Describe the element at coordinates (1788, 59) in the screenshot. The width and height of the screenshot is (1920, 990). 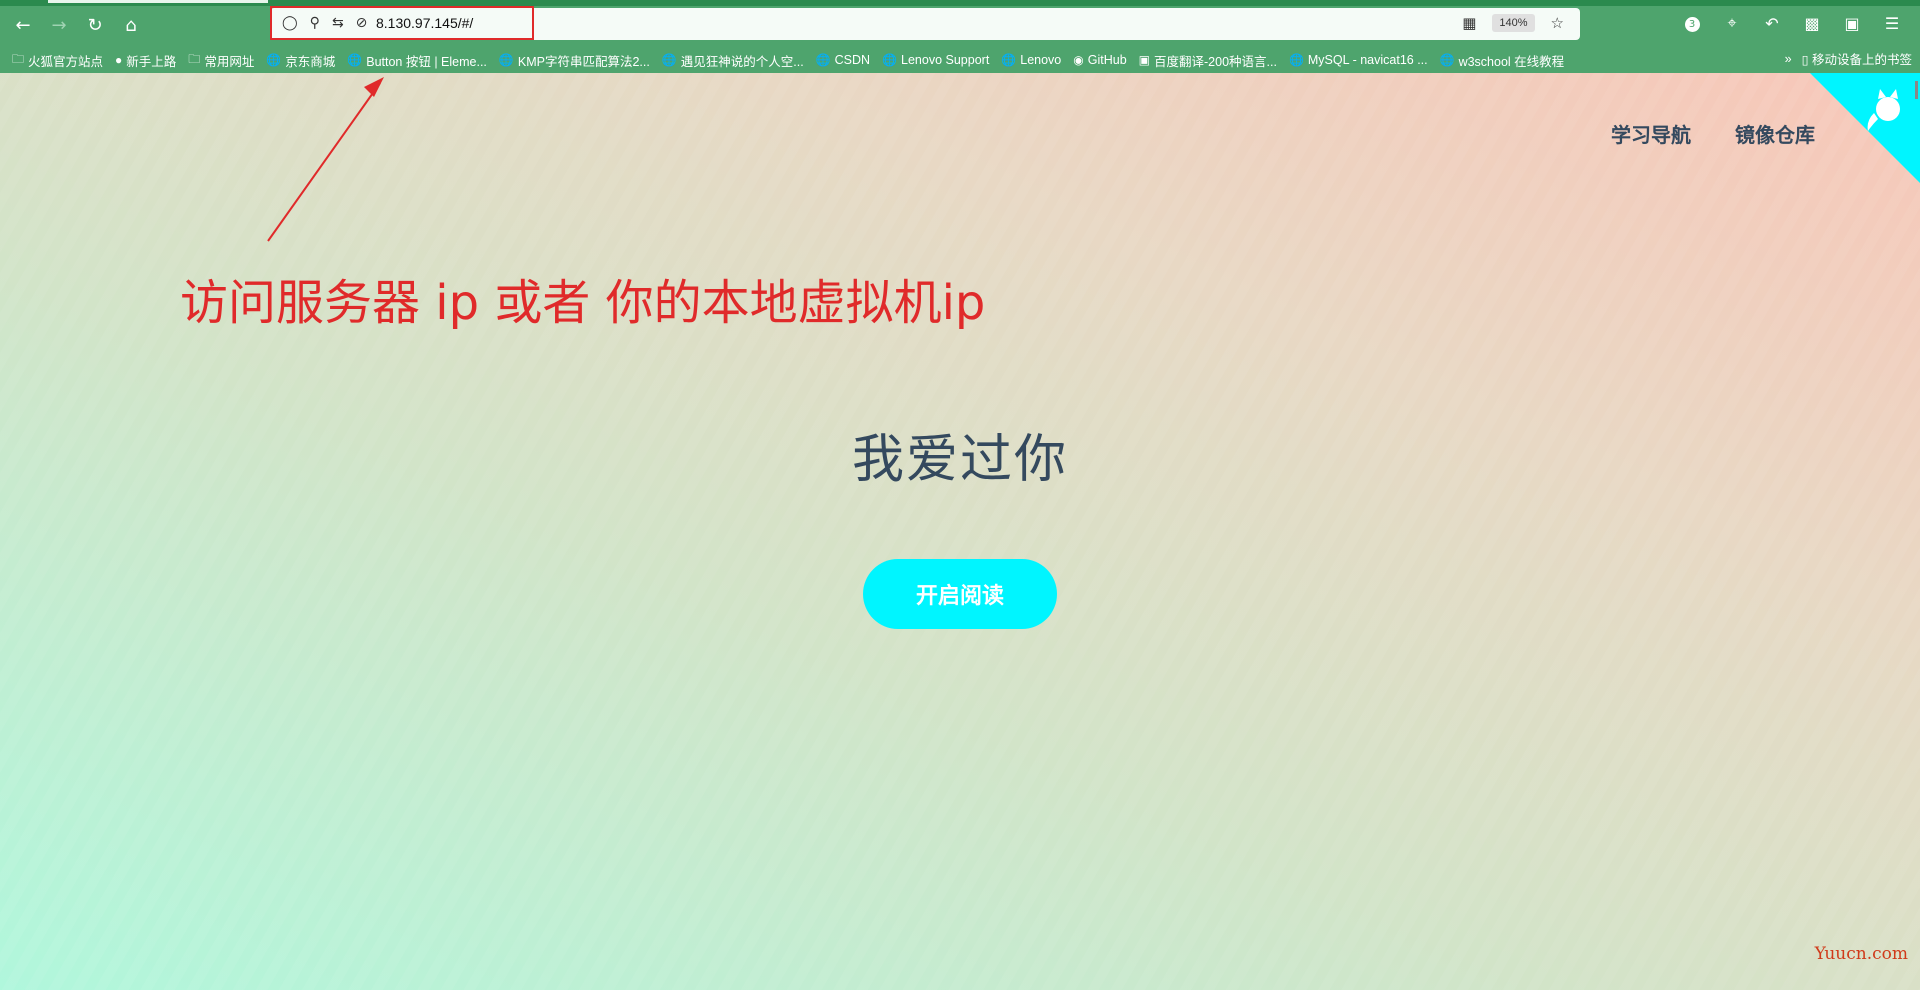
I see `chevron-double-right-icon: »` at that location.